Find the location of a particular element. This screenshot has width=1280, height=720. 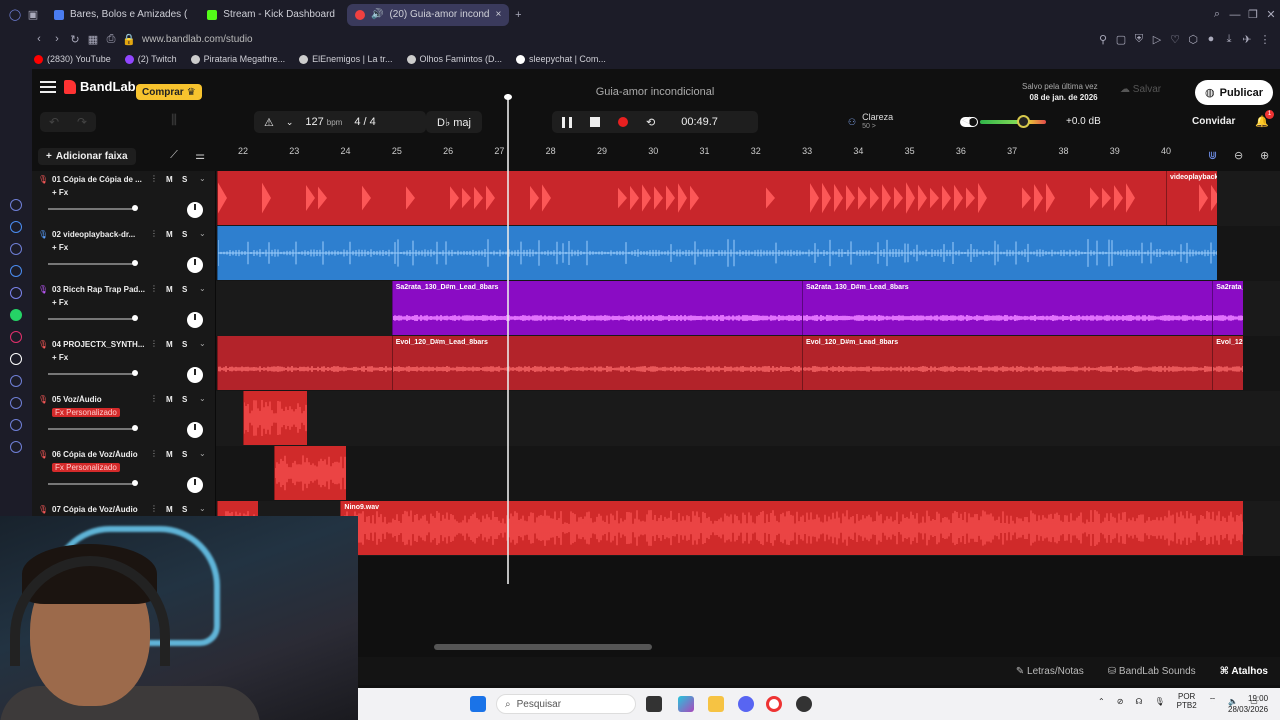

bandlab-sounds-button: ⛁ BandLab Sounds is located at coordinates (1152, 671).